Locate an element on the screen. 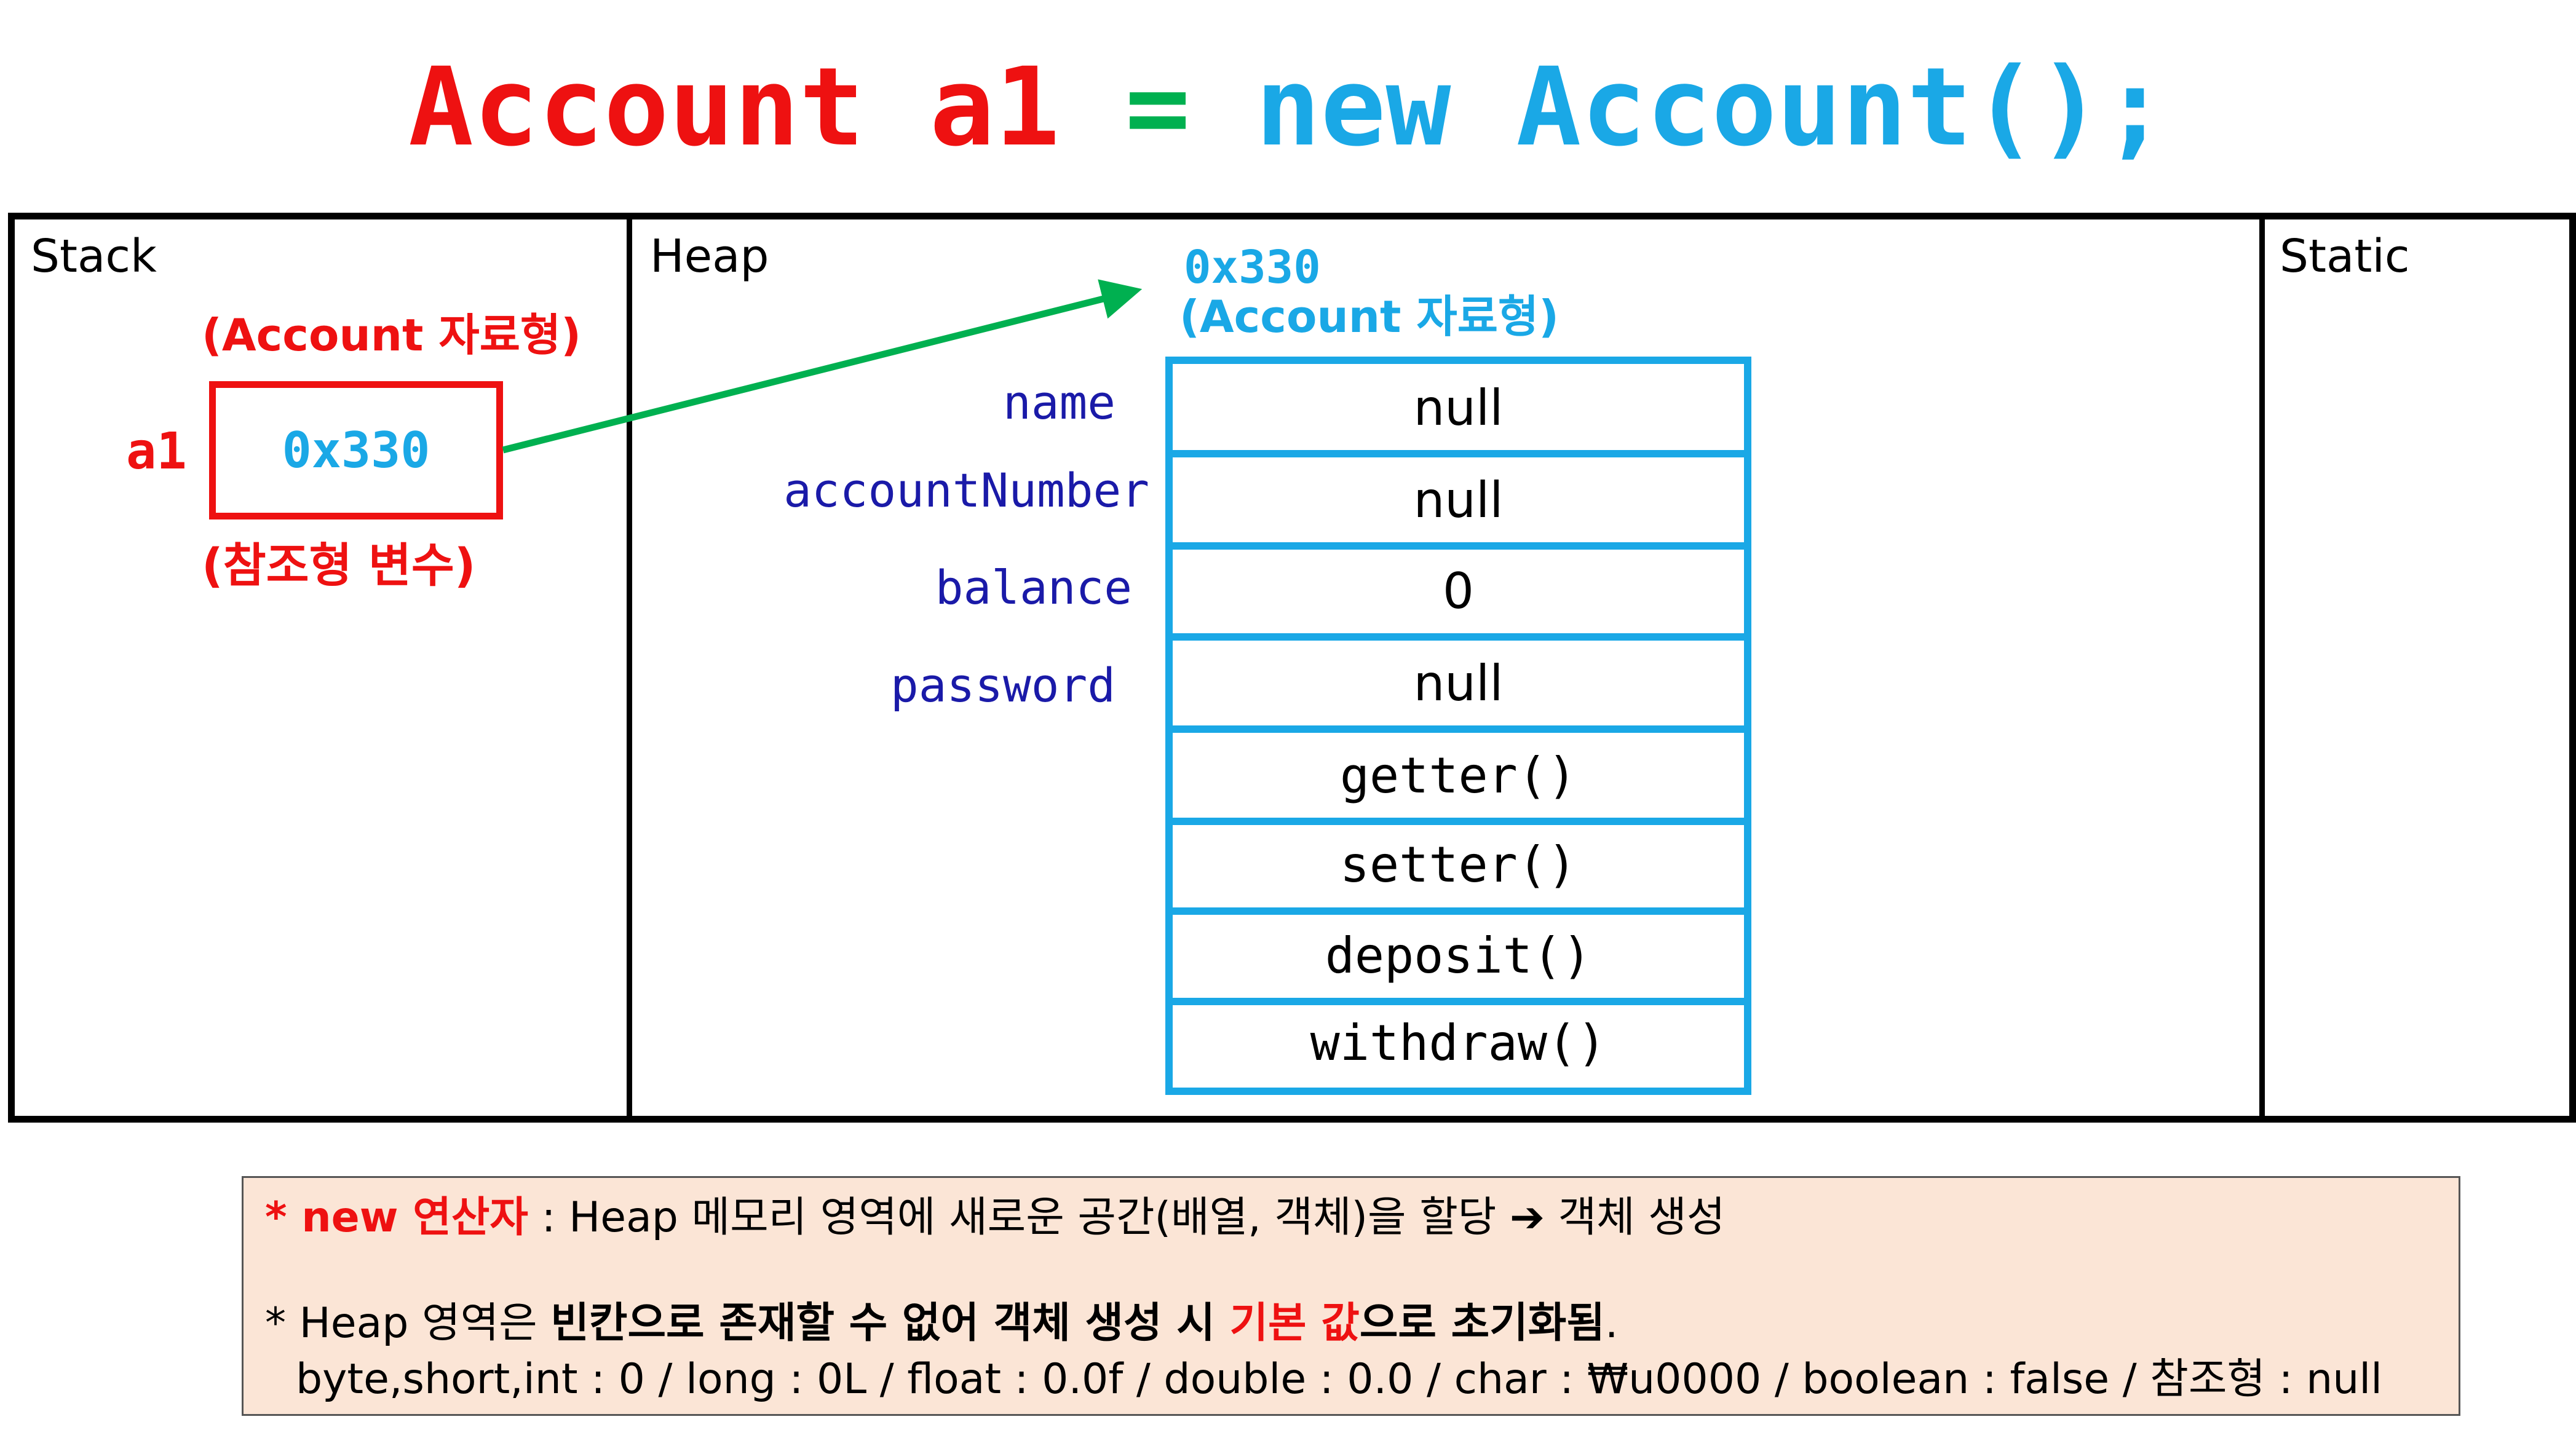 The image size is (2576, 1430). note-keyword: new 연산자 is located at coordinates (415, 1217).